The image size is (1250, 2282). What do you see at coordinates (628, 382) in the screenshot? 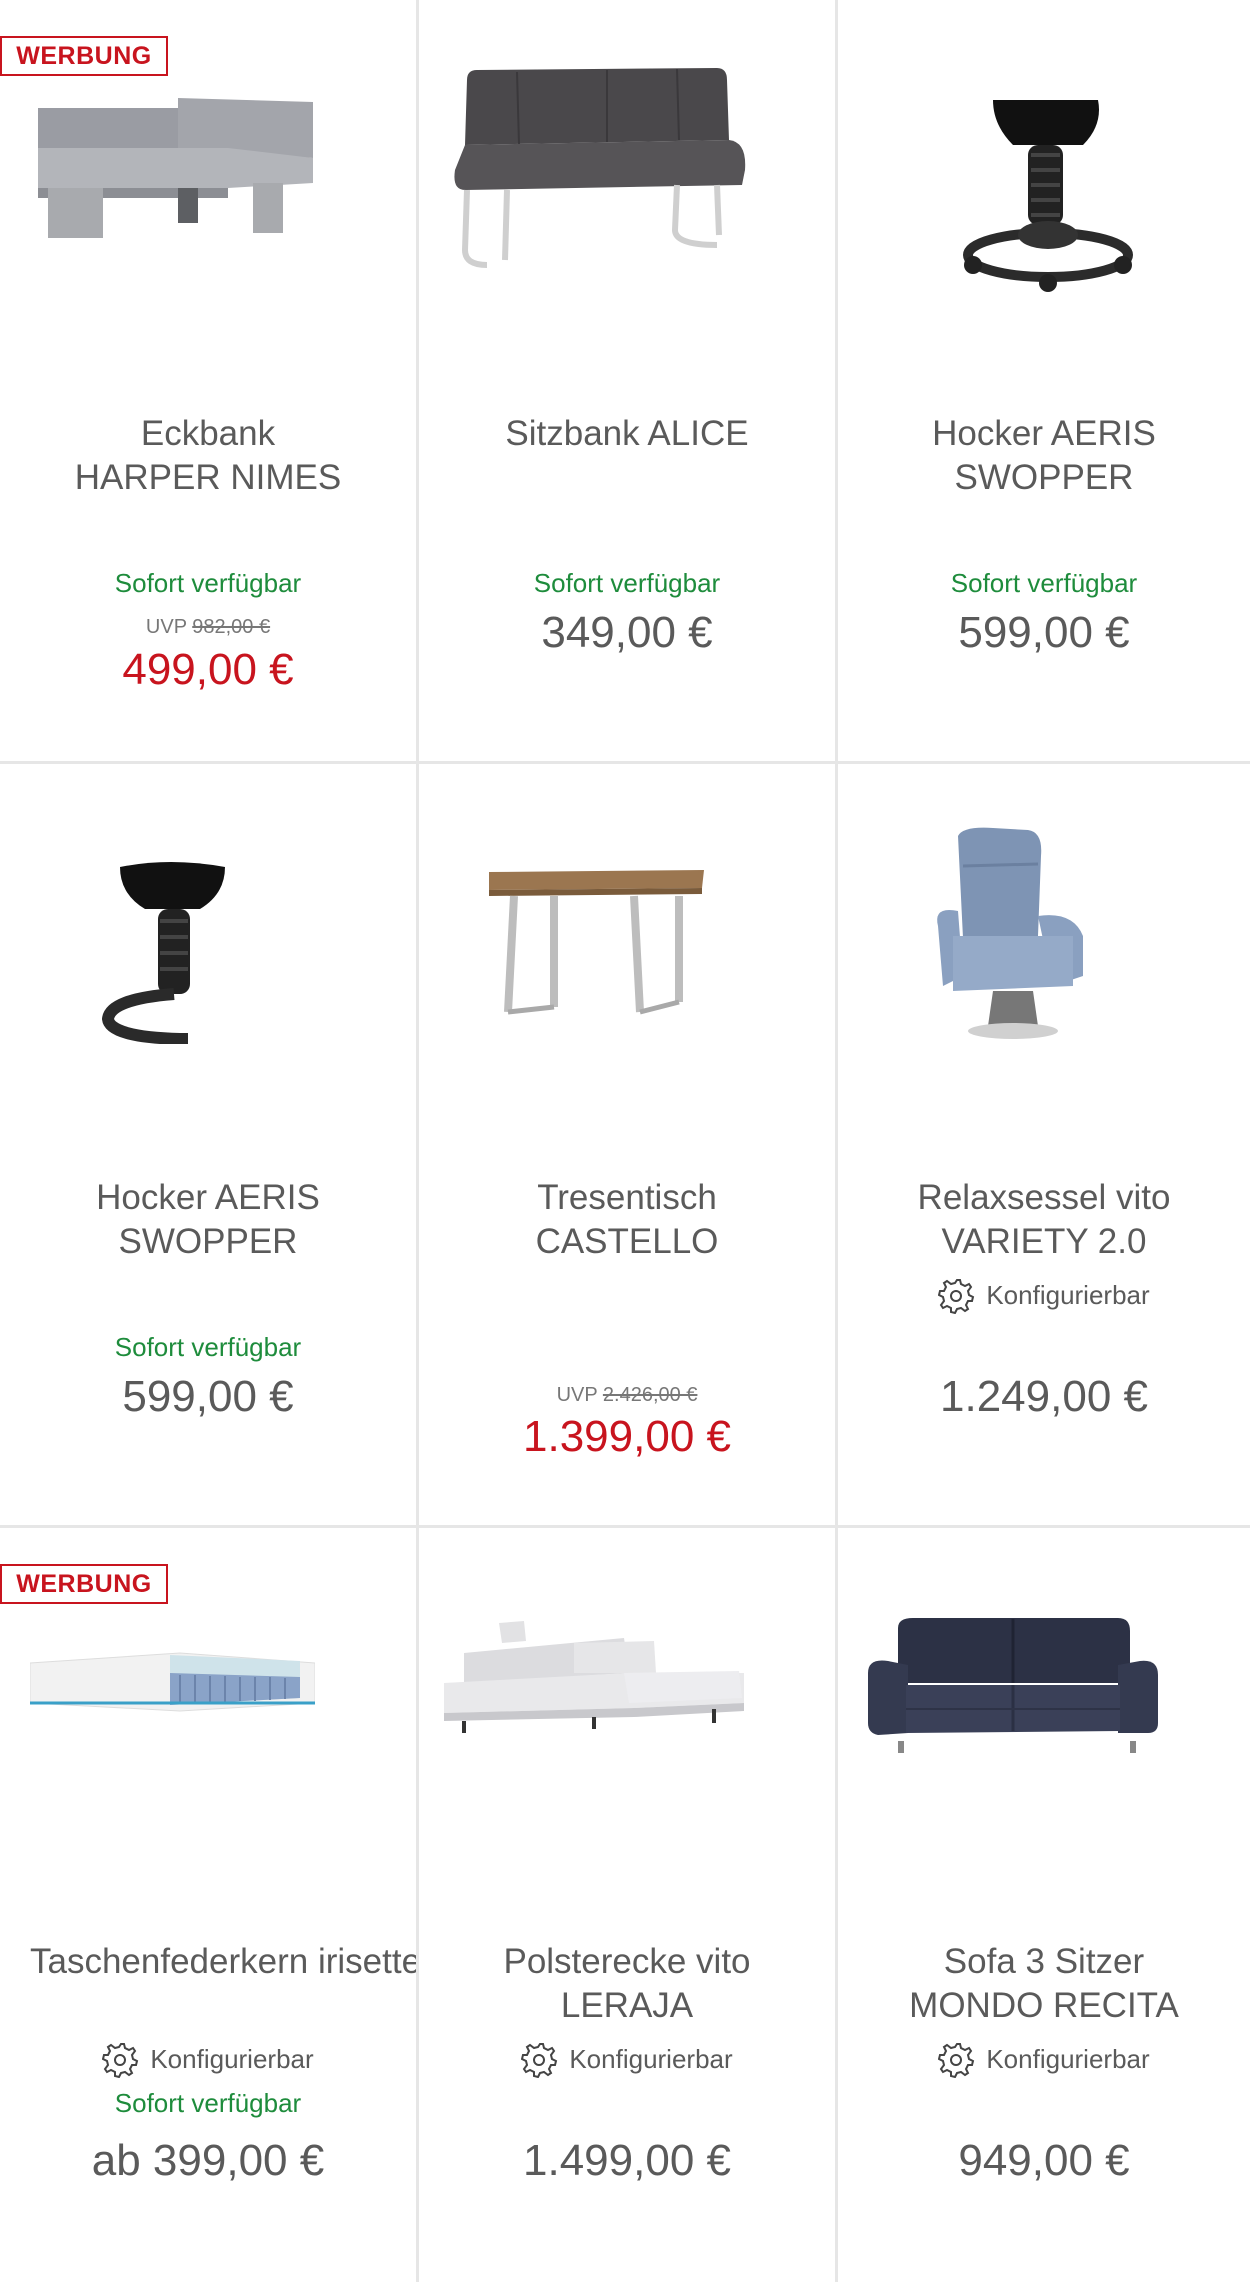
I see `product-card: Sitzbank ALICE Sofort verfügbar 349,00 €` at bounding box center [628, 382].